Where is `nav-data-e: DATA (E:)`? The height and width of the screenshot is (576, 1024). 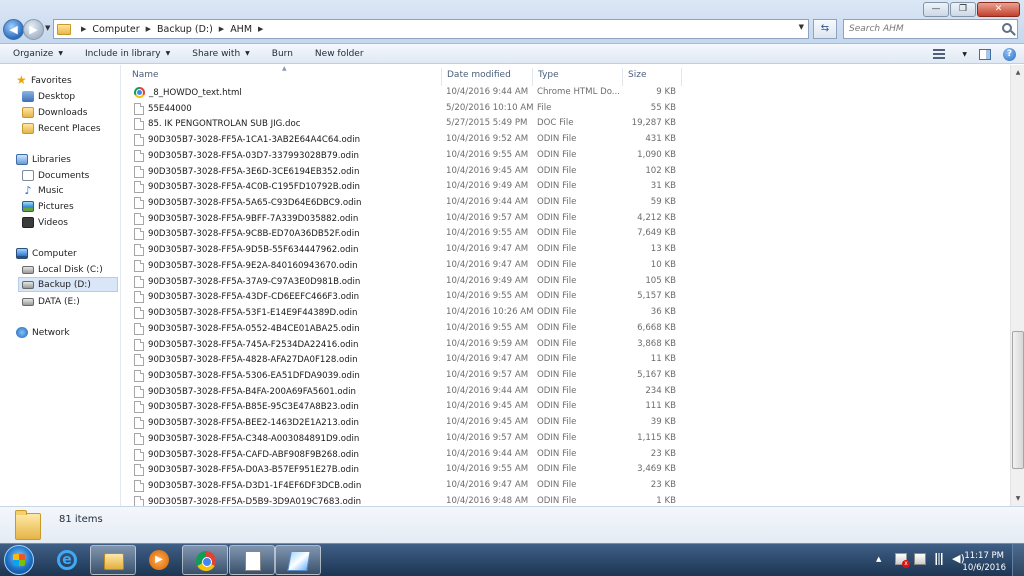
nav-data-e: DATA (E:) is located at coordinates (51, 301).